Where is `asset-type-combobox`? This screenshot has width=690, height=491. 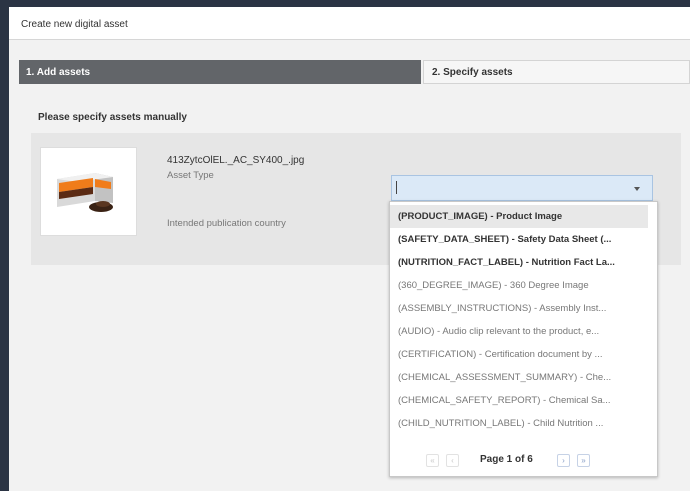 asset-type-combobox is located at coordinates (522, 188).